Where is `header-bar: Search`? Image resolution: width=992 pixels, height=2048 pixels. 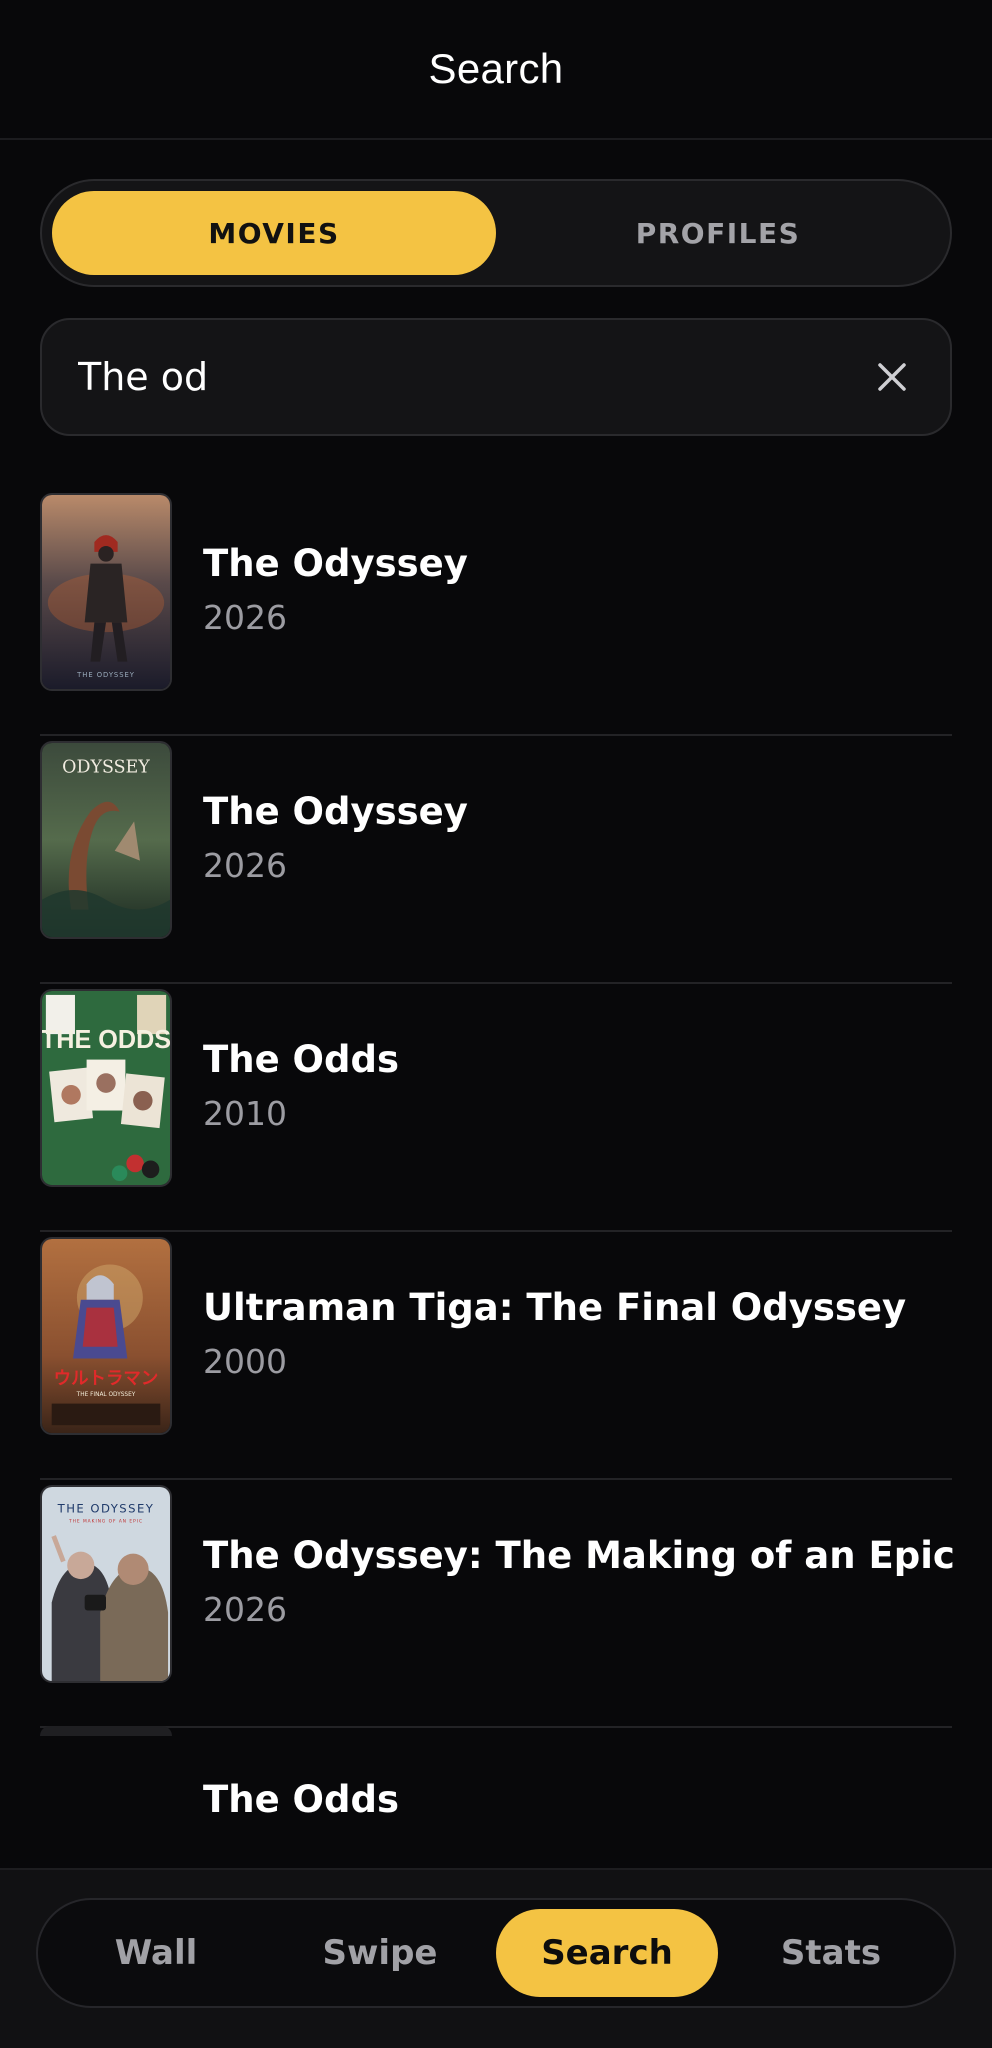 header-bar: Search is located at coordinates (496, 70).